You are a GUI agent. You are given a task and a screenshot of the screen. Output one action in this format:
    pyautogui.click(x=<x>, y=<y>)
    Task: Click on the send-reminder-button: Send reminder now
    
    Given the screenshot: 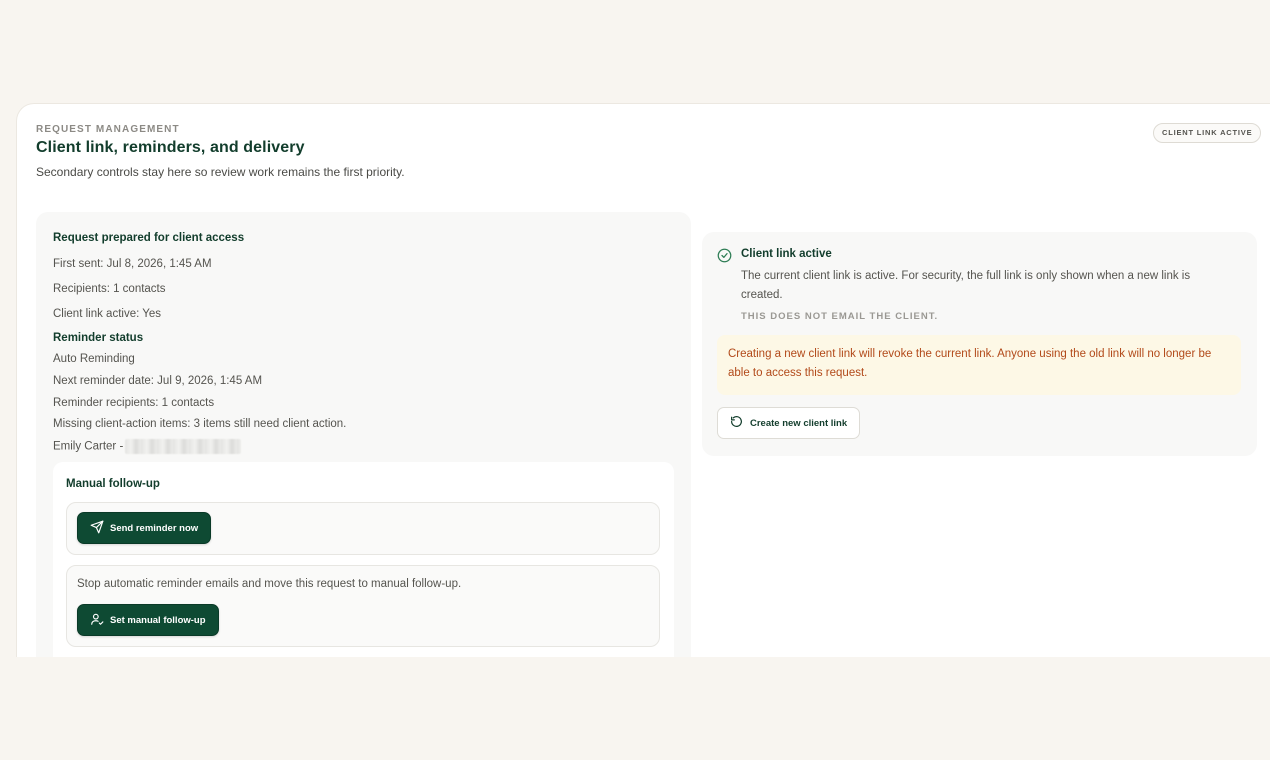 What is the action you would take?
    pyautogui.click(x=144, y=528)
    